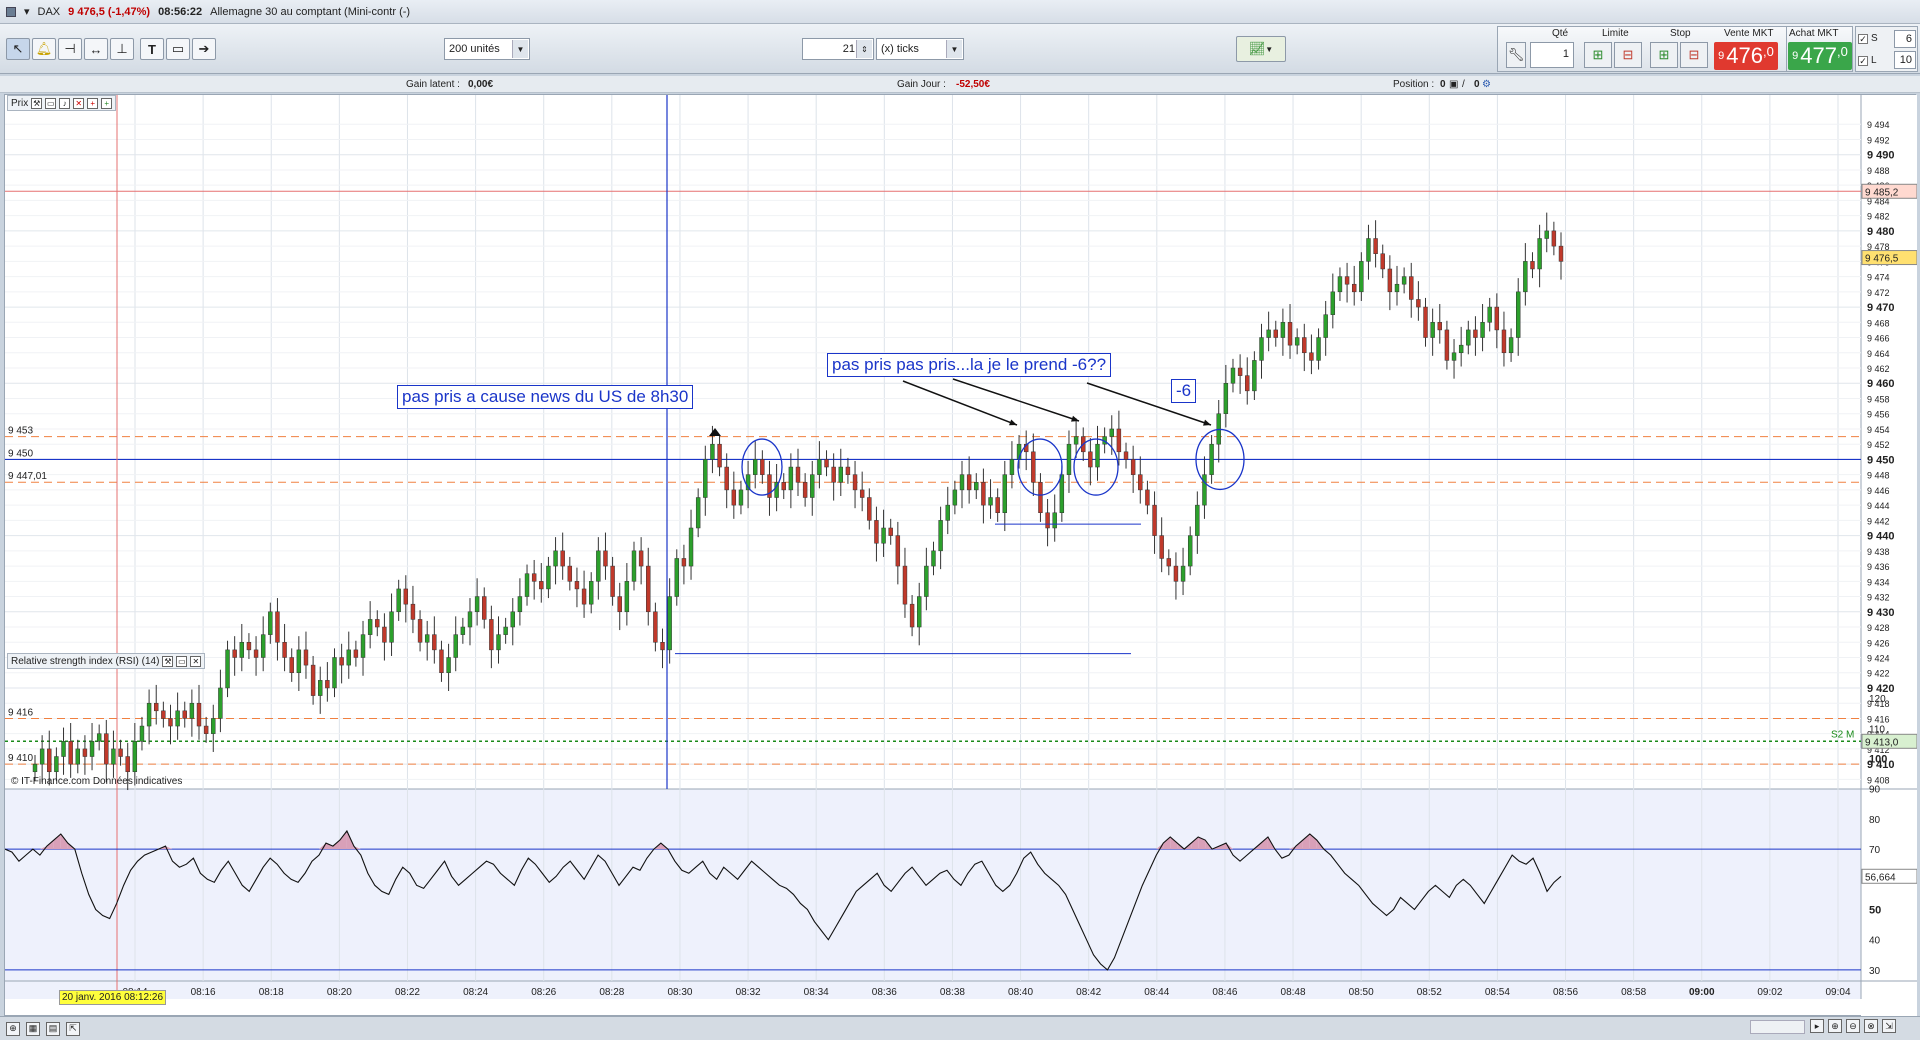 Image resolution: width=1920 pixels, height=1040 pixels. I want to click on qty-label: Qté, so click(1560, 33).